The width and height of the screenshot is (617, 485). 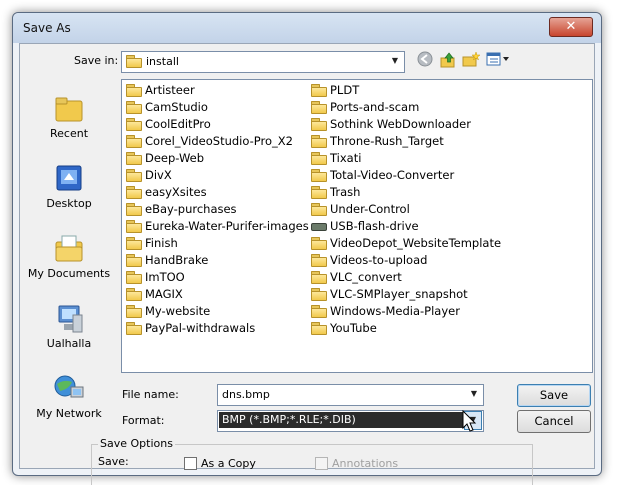 What do you see at coordinates (69, 343) in the screenshot?
I see `place-label: Ualhalla` at bounding box center [69, 343].